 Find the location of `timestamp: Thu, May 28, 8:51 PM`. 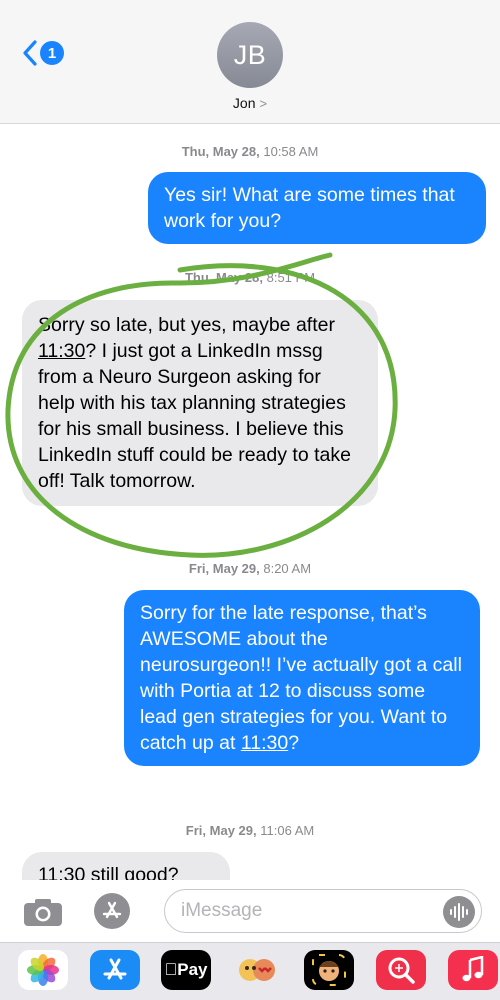

timestamp: Thu, May 28, 8:51 PM is located at coordinates (250, 277).